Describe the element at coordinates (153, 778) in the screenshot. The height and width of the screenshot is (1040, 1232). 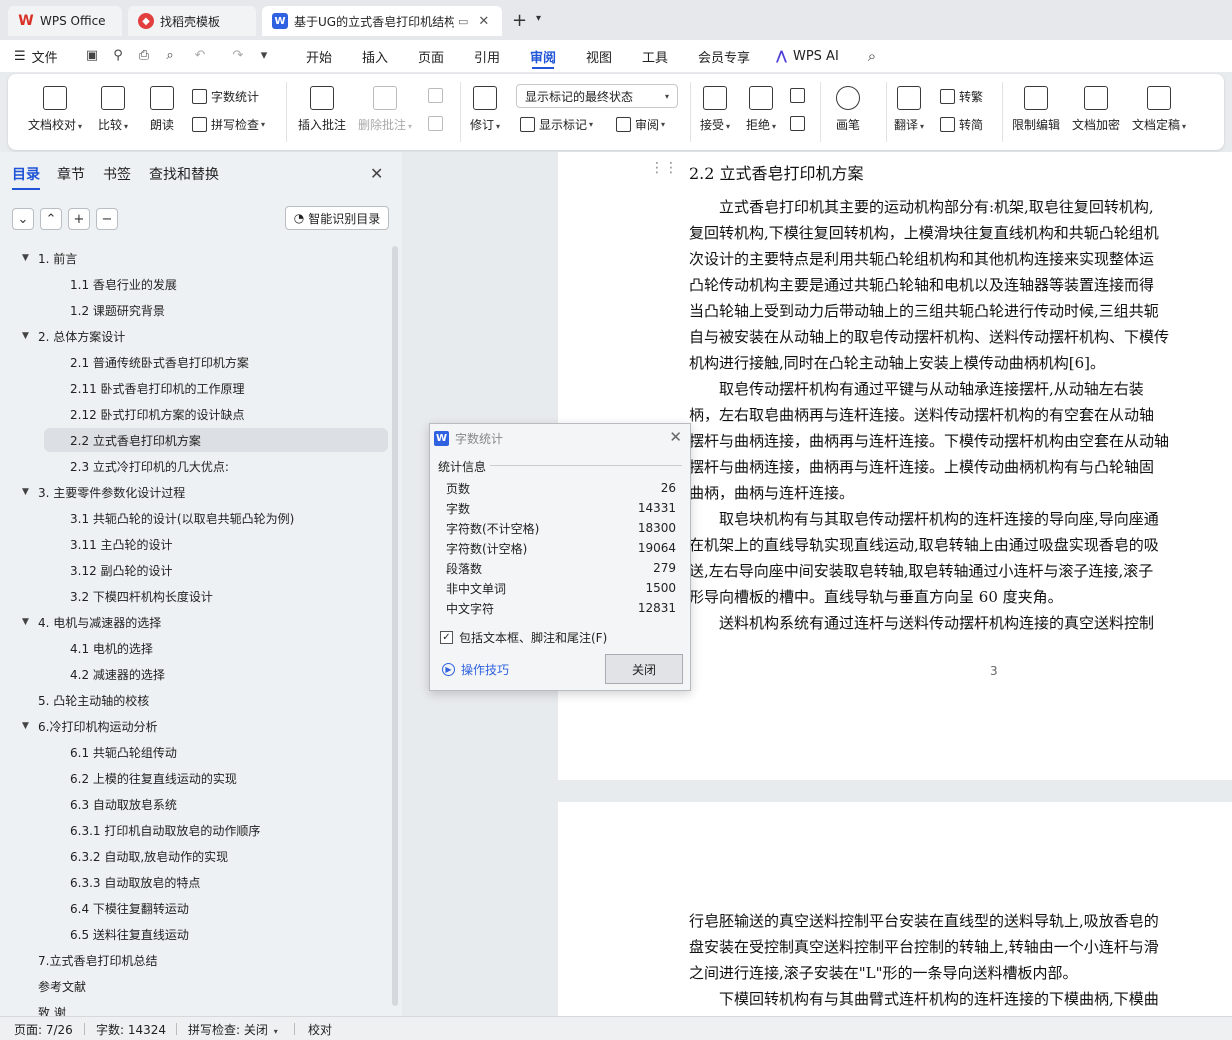
I see `toc-section: 6.2 上模的往复直线运动的实现` at that location.